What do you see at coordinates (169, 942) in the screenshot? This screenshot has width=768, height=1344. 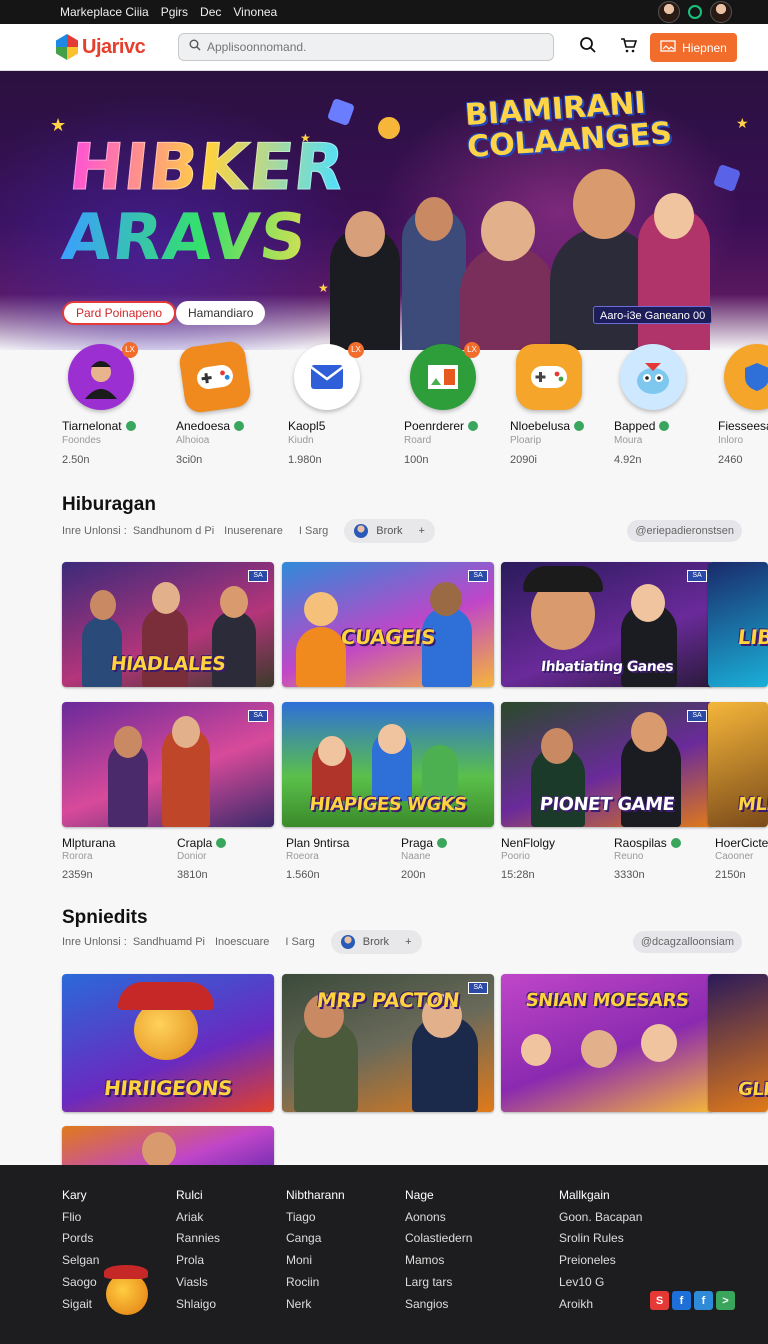 I see `filter-option: Sandhuamd Pi` at bounding box center [169, 942].